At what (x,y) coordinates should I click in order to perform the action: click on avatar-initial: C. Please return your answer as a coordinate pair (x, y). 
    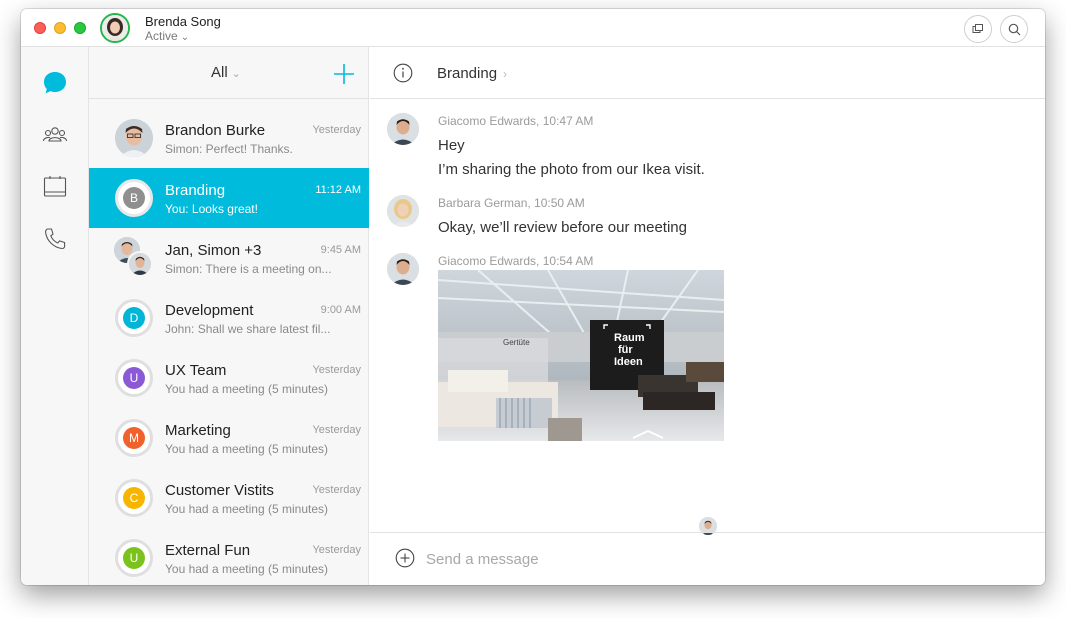
    Looking at the image, I should click on (134, 498).